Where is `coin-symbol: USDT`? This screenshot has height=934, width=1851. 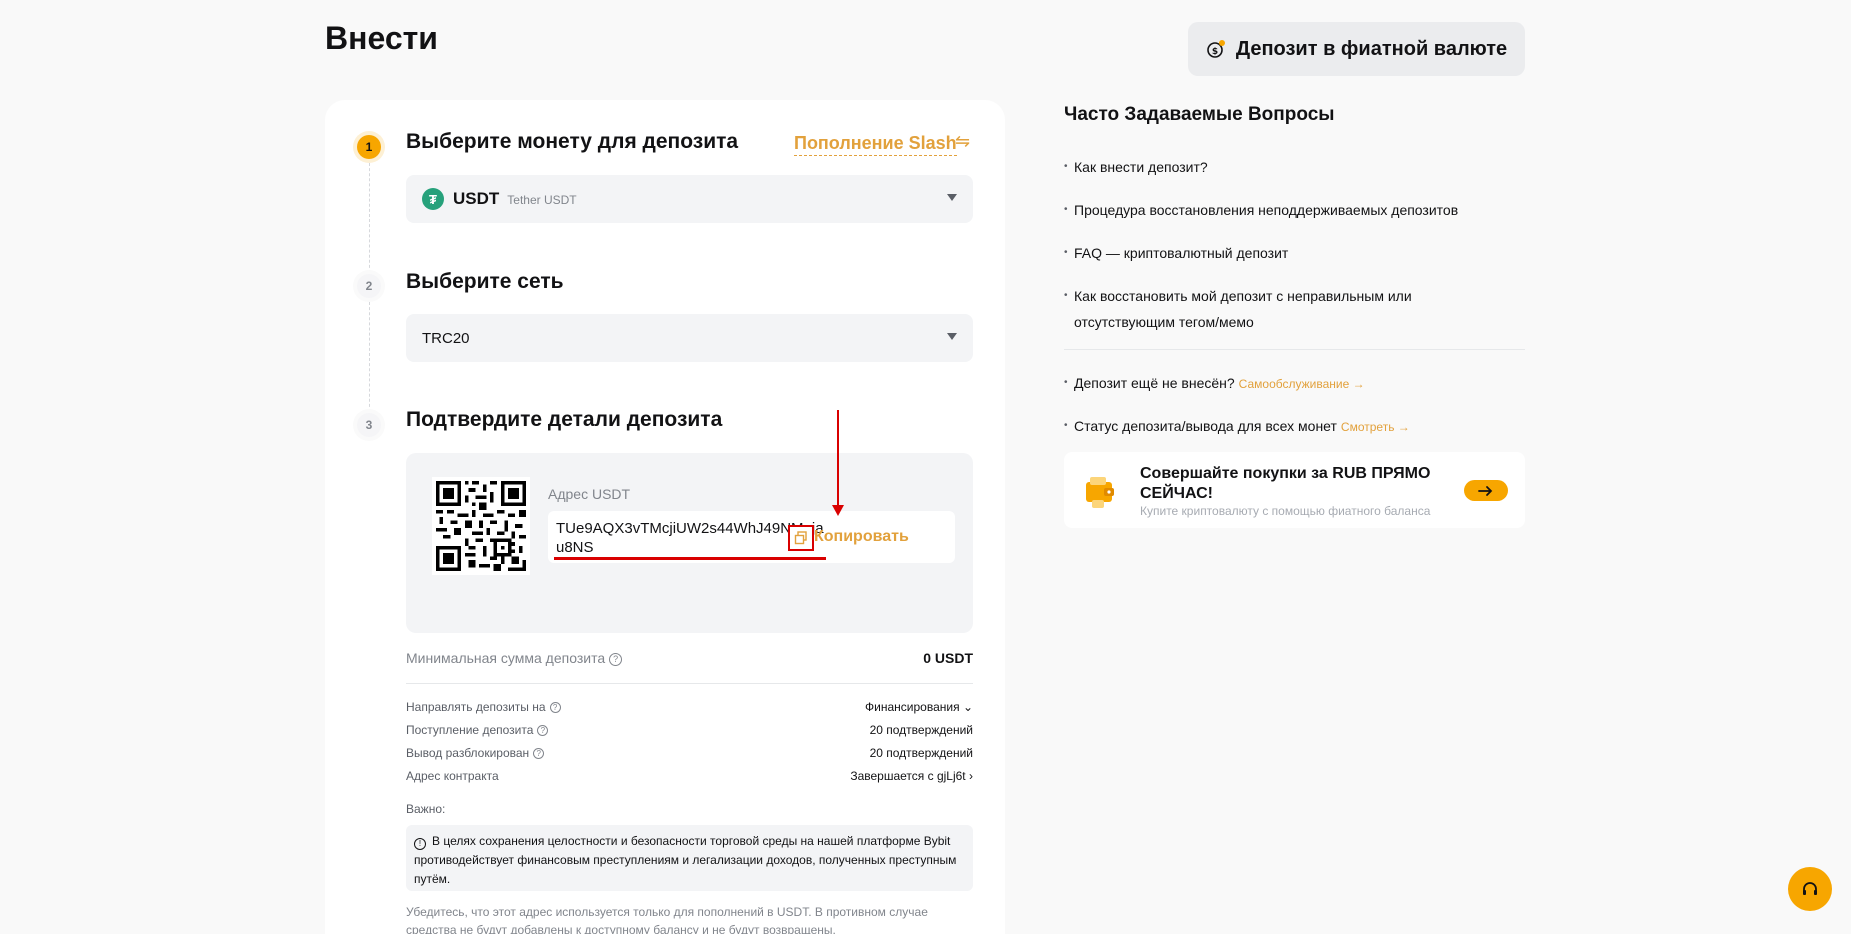 coin-symbol: USDT is located at coordinates (476, 198).